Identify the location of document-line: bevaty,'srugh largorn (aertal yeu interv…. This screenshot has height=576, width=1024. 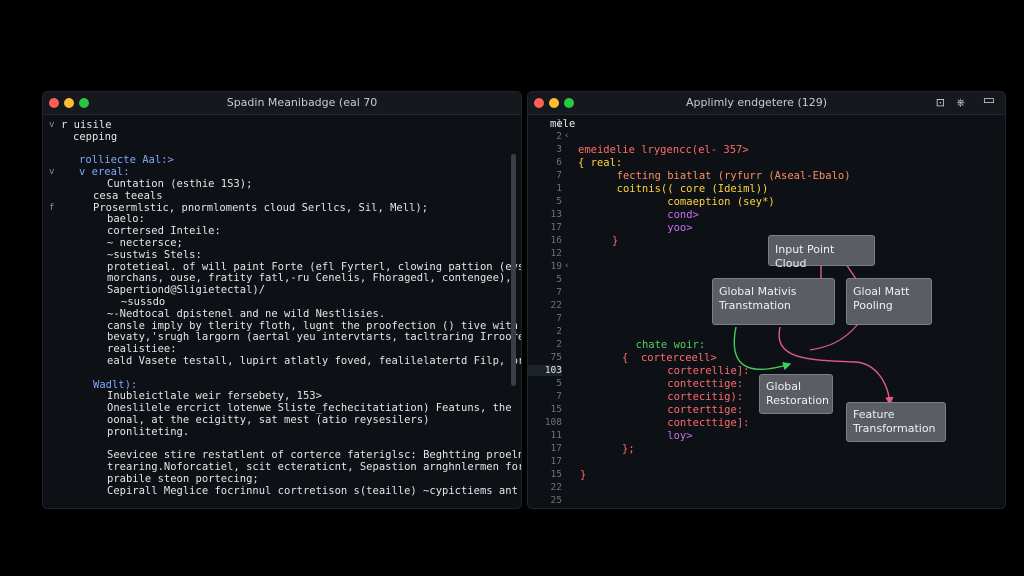
(314, 337).